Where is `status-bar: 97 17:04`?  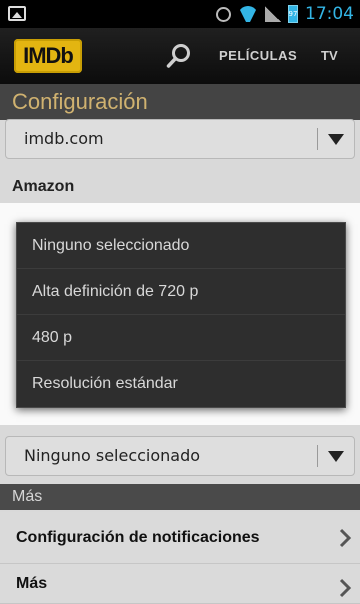
status-bar: 97 17:04 is located at coordinates (180, 14).